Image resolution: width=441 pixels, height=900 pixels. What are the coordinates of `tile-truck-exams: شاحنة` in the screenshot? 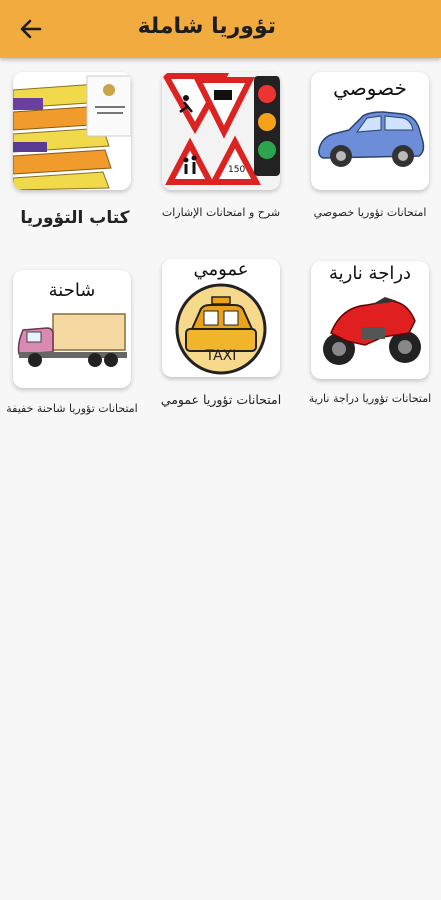 It's located at (72, 329).